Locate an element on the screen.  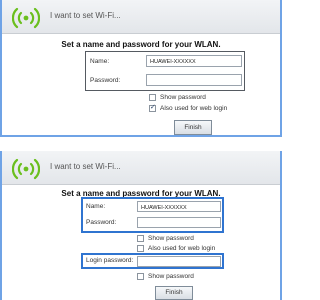
login-password-input is located at coordinates (179, 261).